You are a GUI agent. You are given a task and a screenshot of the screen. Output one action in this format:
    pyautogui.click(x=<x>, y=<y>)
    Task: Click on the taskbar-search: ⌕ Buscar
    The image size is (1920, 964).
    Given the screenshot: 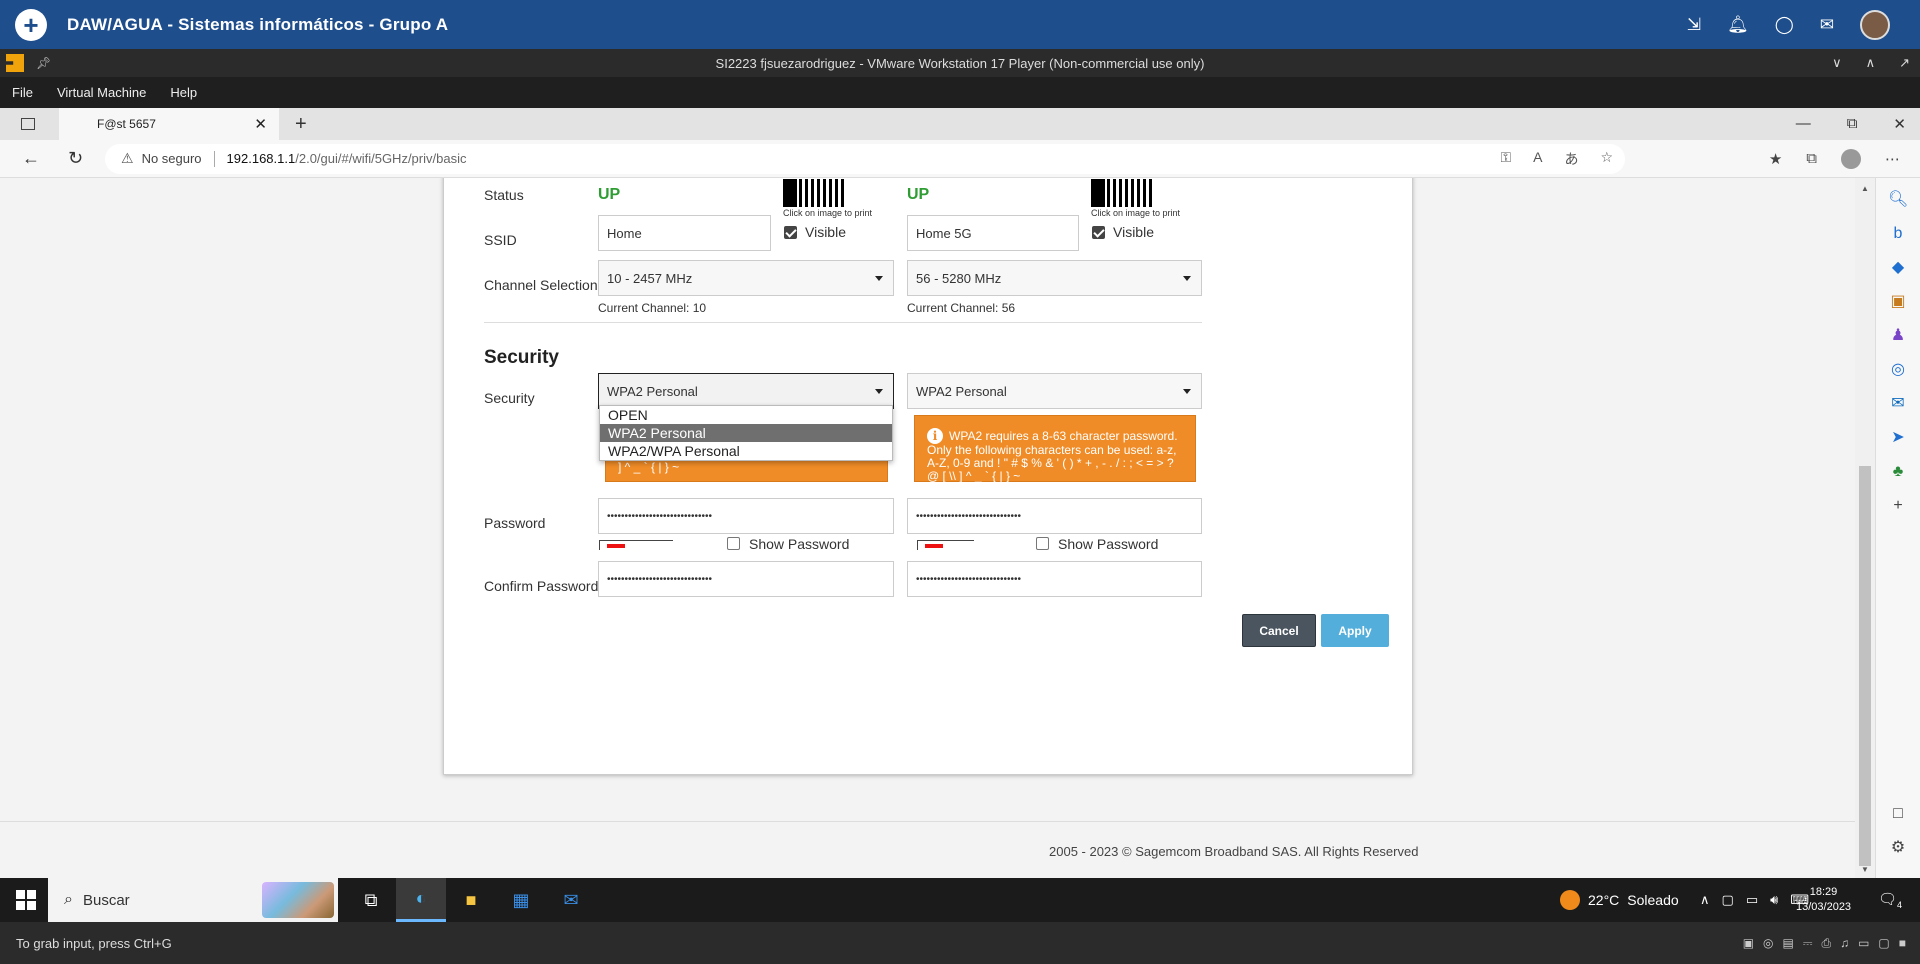 What is the action you would take?
    pyautogui.click(x=193, y=900)
    